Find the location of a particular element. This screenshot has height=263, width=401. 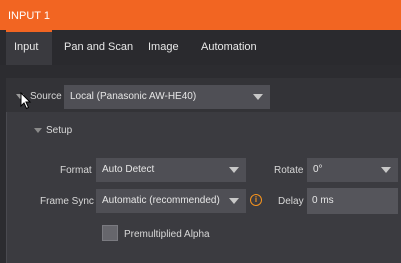

tab-image: Image is located at coordinates (163, 47).